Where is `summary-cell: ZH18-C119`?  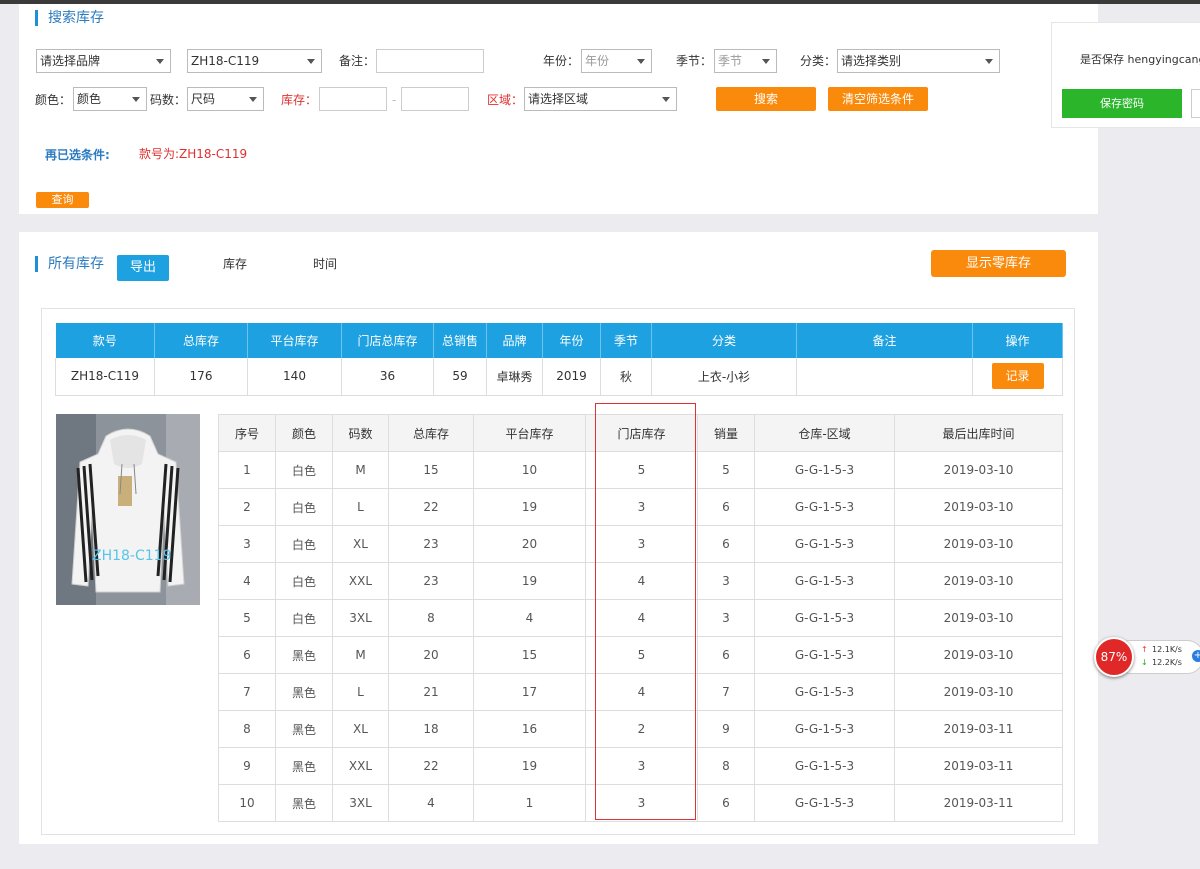
summary-cell: ZH18-C119 is located at coordinates (105, 377).